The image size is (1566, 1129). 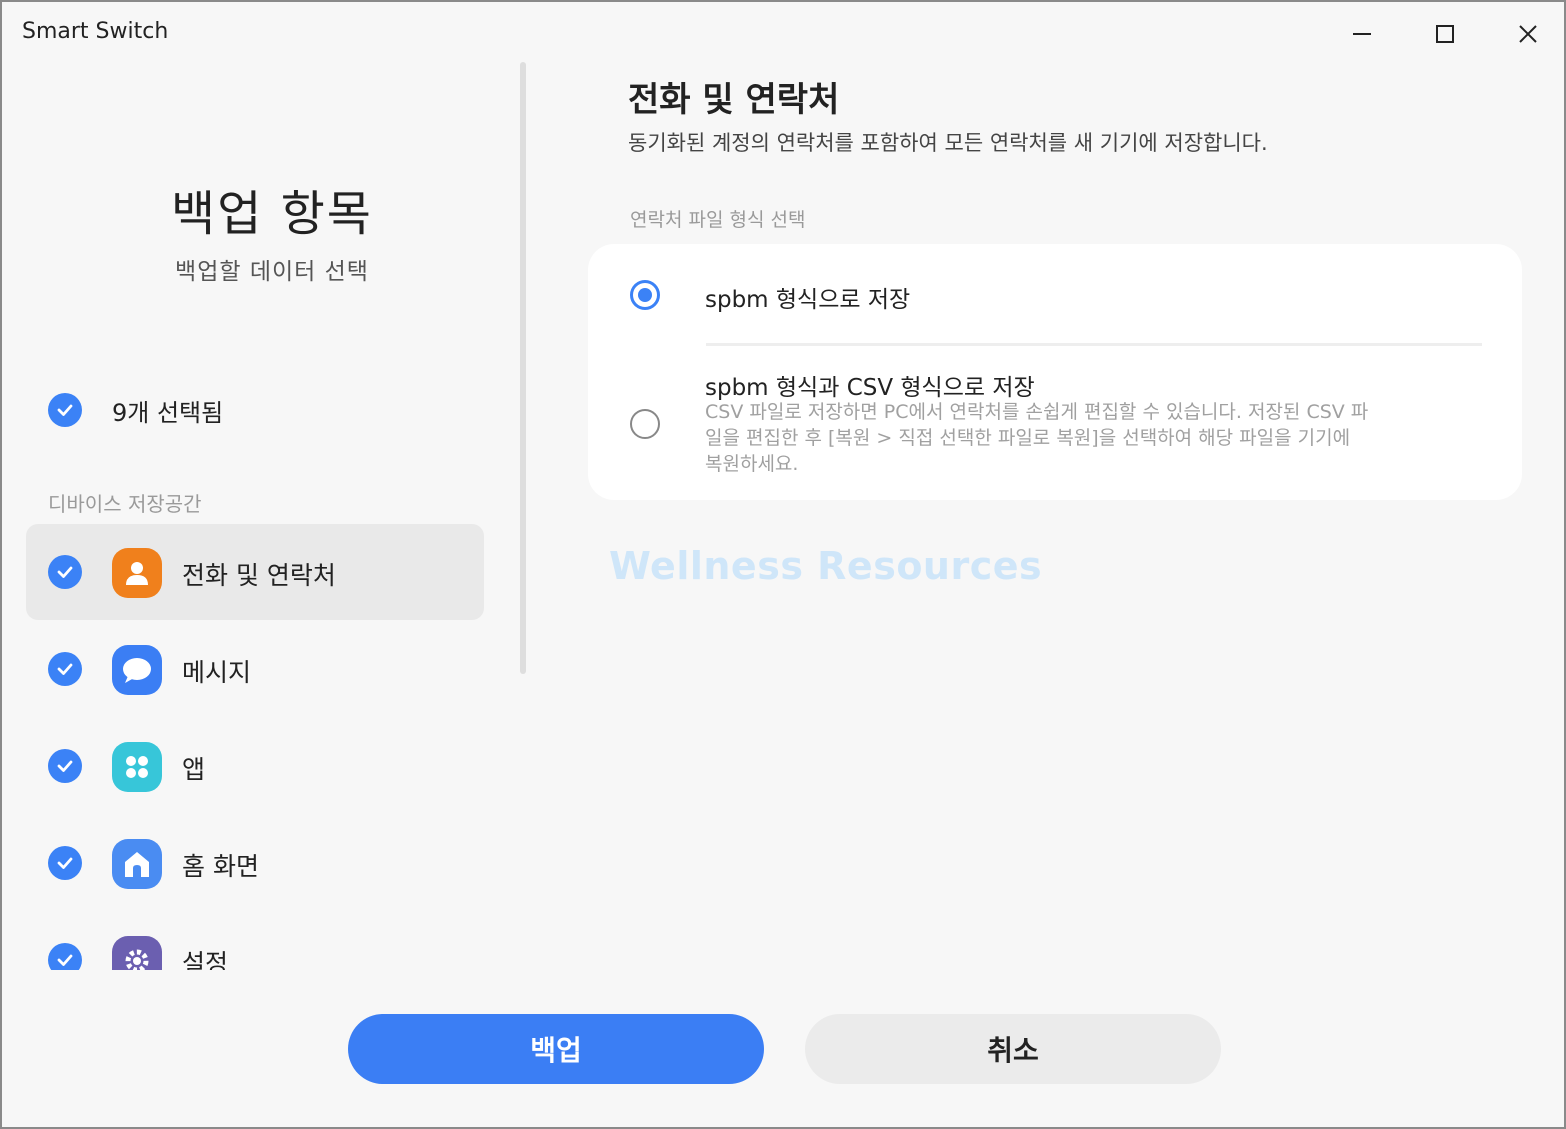 I want to click on item-label: 전화 및 연락처, so click(x=259, y=575).